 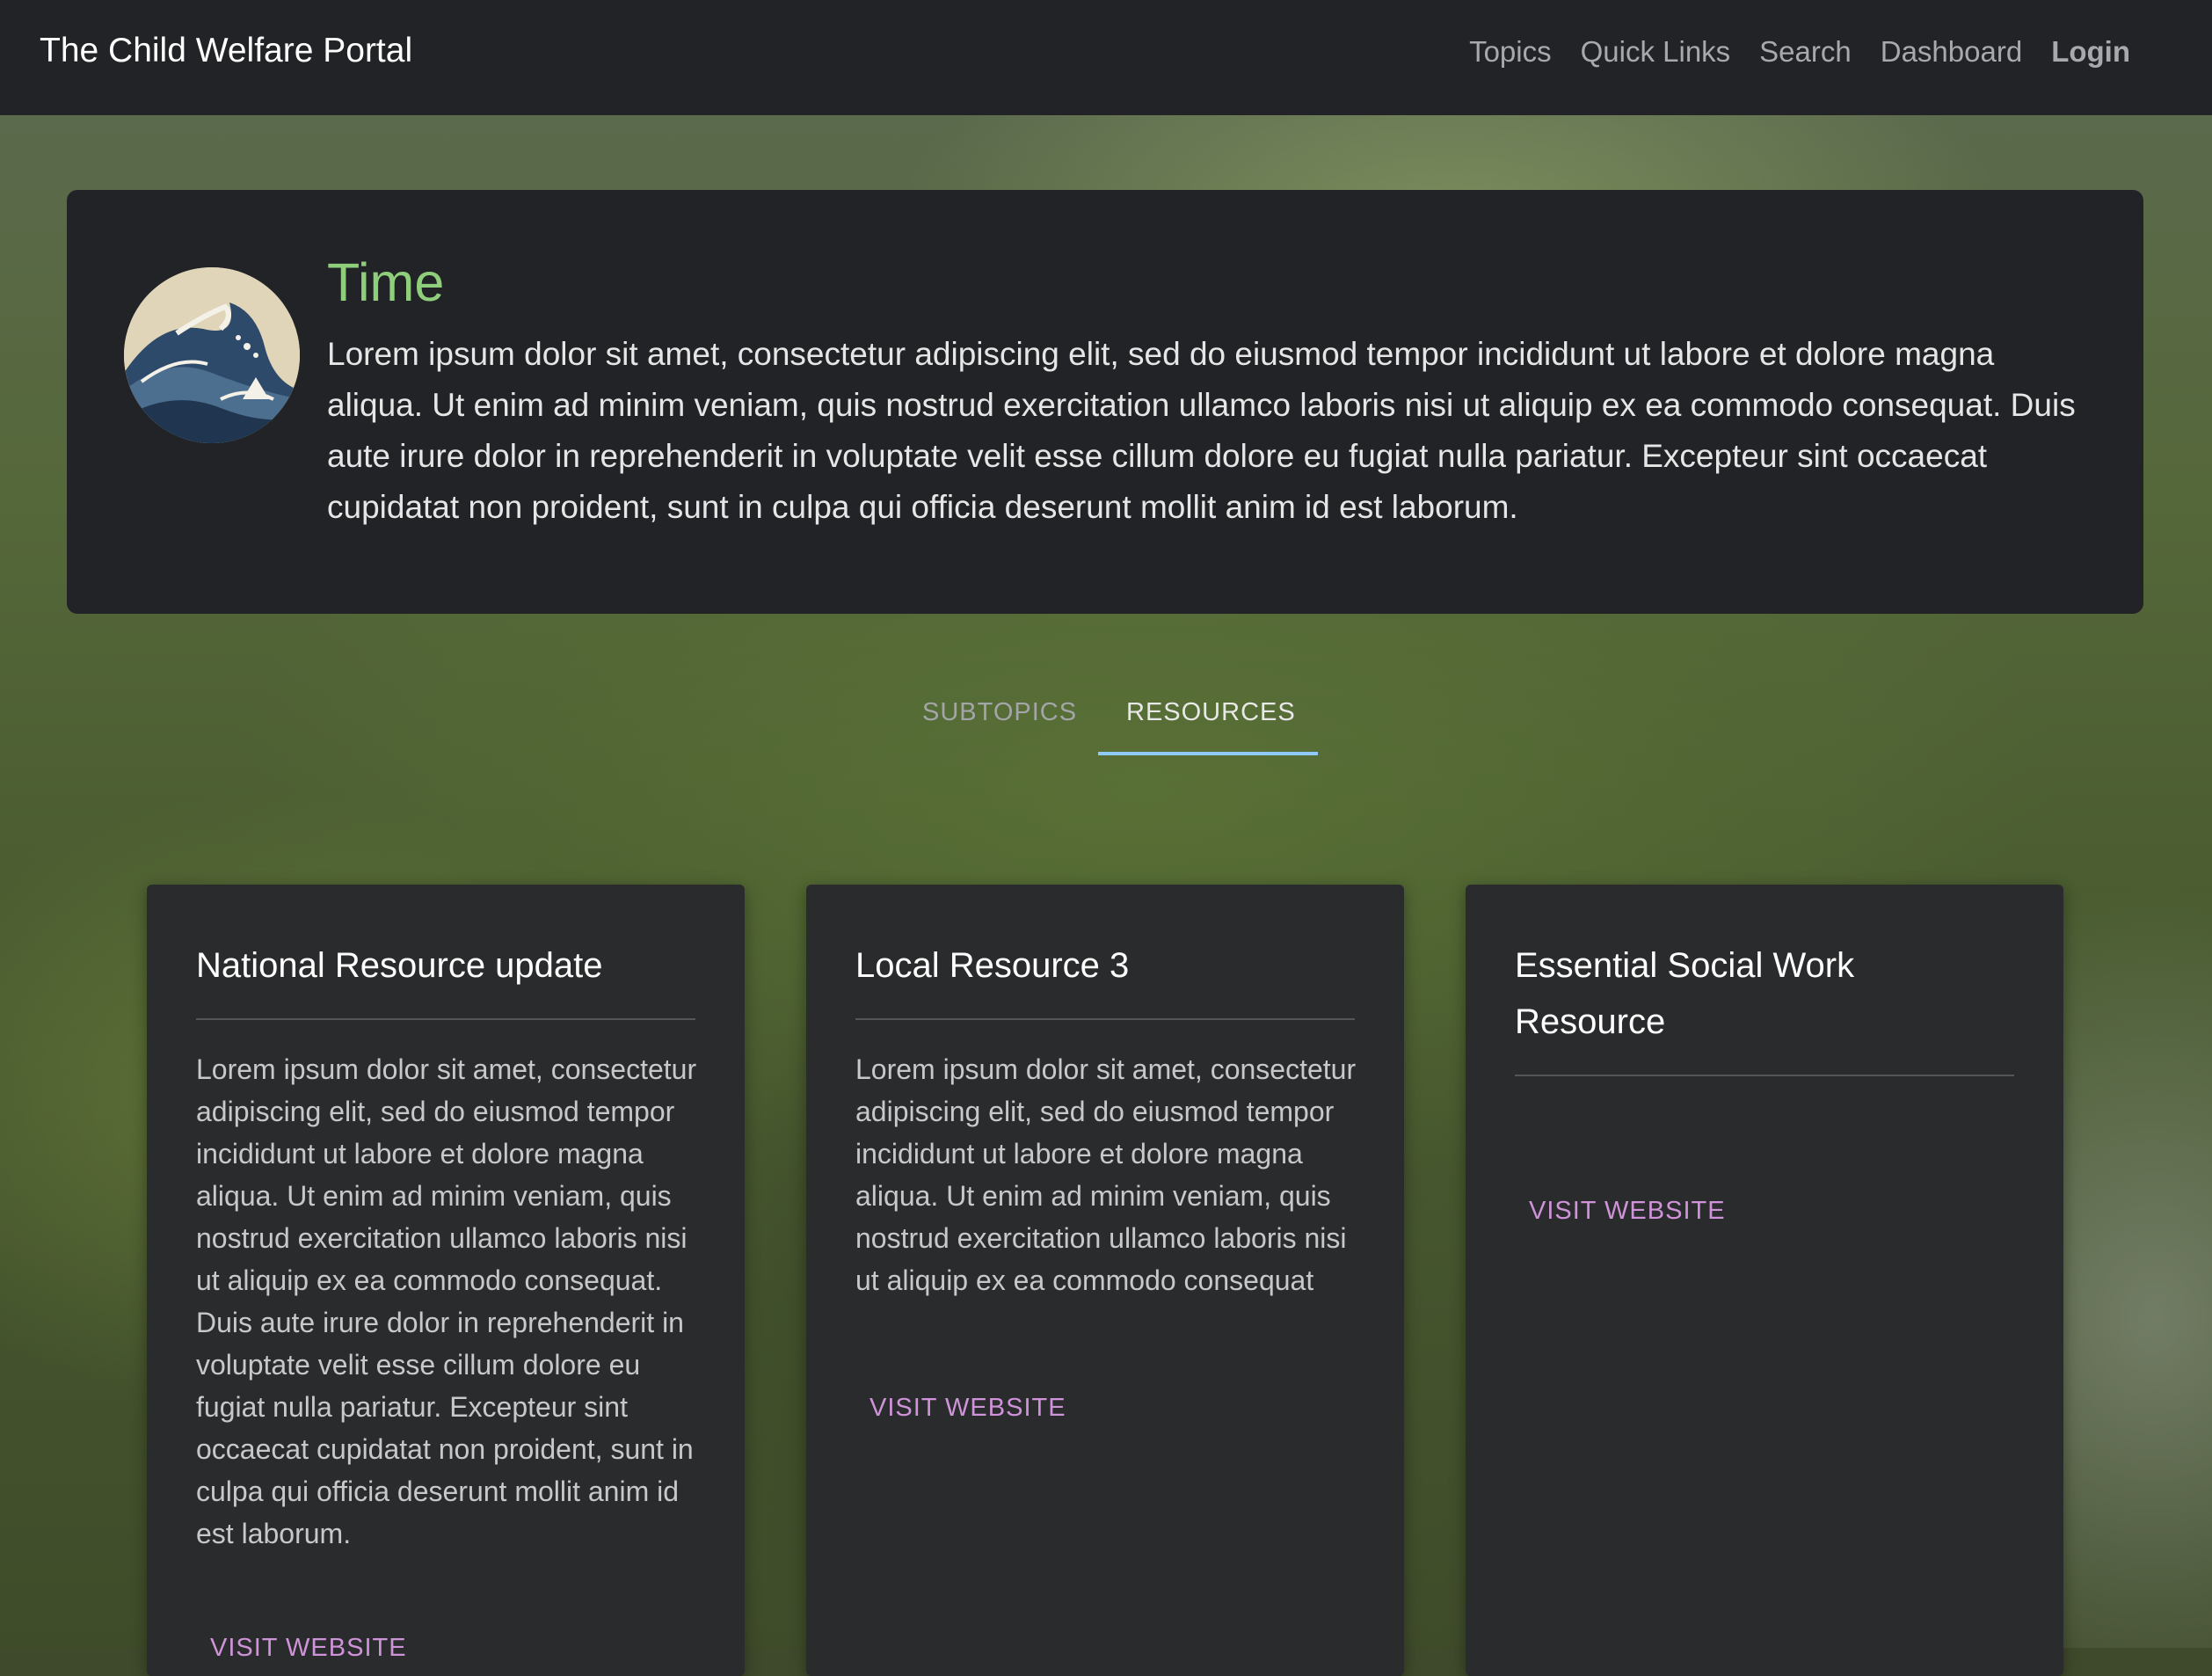 I want to click on nav-link-quick-links: Quick Links, so click(x=1656, y=52).